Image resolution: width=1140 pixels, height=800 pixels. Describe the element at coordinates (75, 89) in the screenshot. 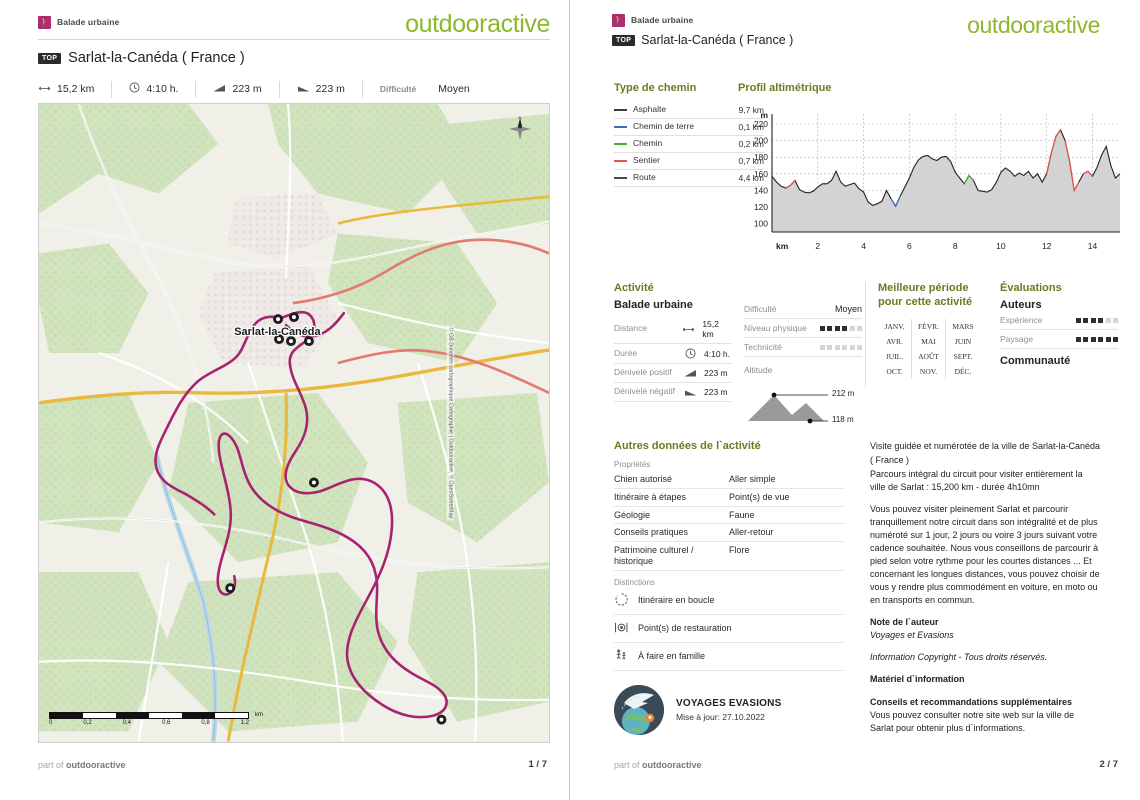

I see `stat-distance: 15,2 km` at that location.